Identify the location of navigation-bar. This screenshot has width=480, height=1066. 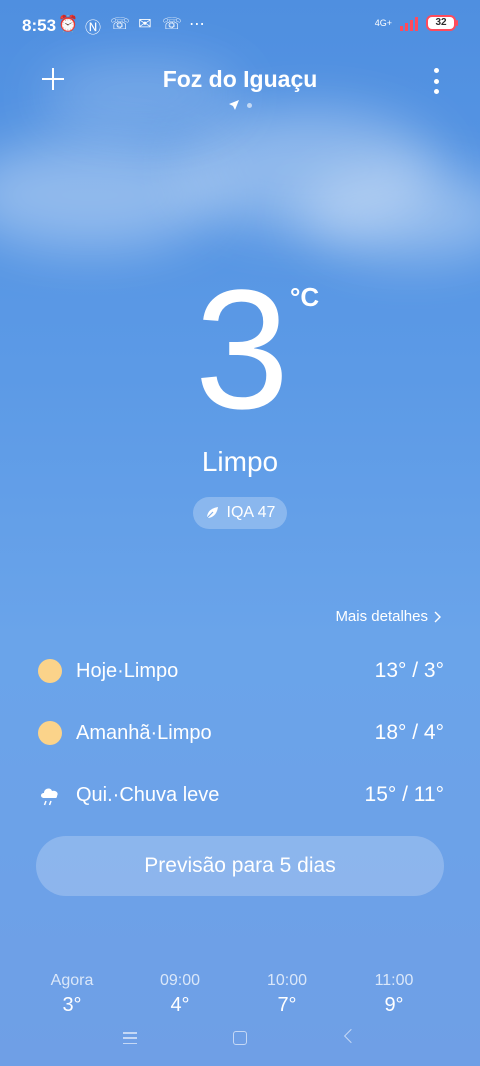
(240, 1040).